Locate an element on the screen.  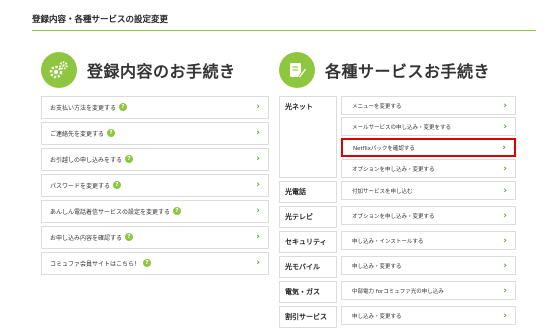
item-label: あんしん電話着信サービスの設定を変更する is located at coordinates (110, 212).